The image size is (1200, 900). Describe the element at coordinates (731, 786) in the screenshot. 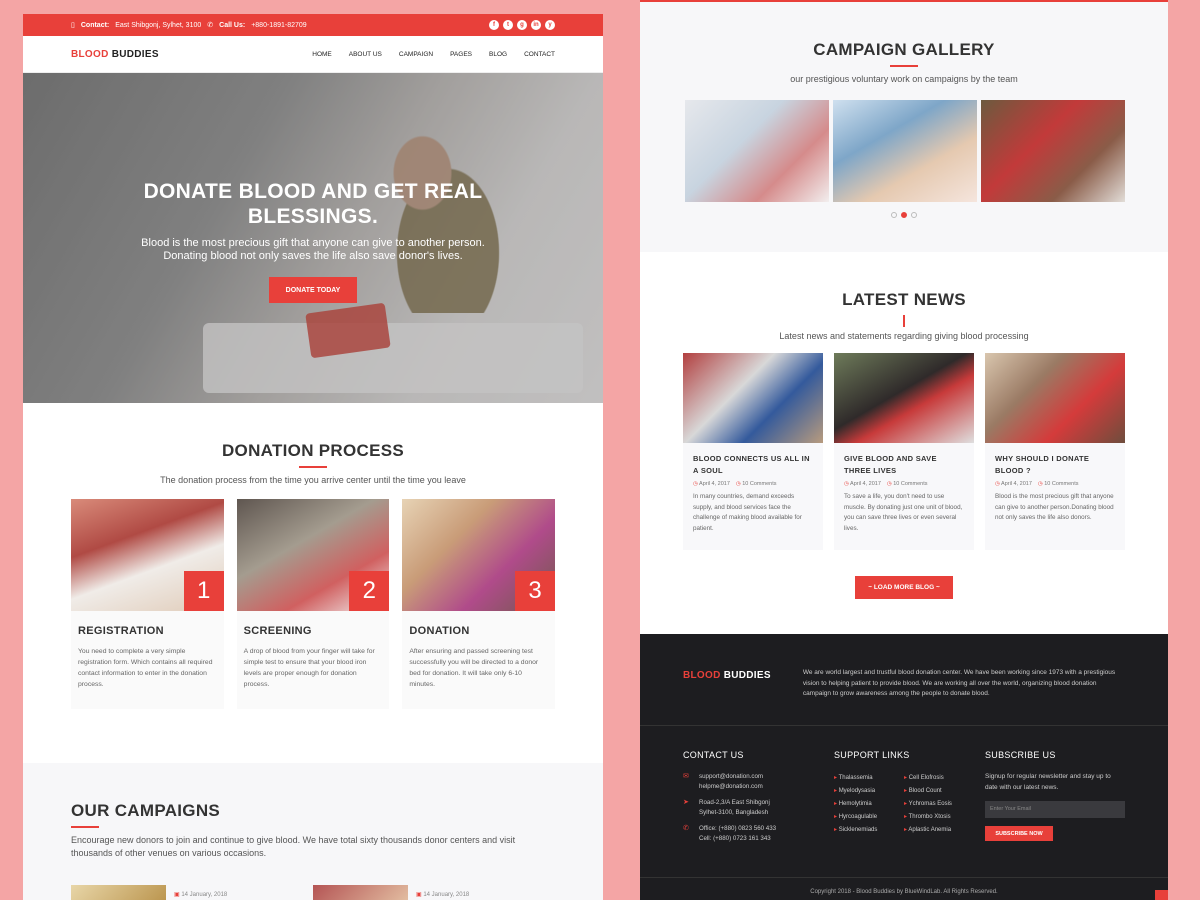

I see `email-2: helpme@donation.com` at that location.